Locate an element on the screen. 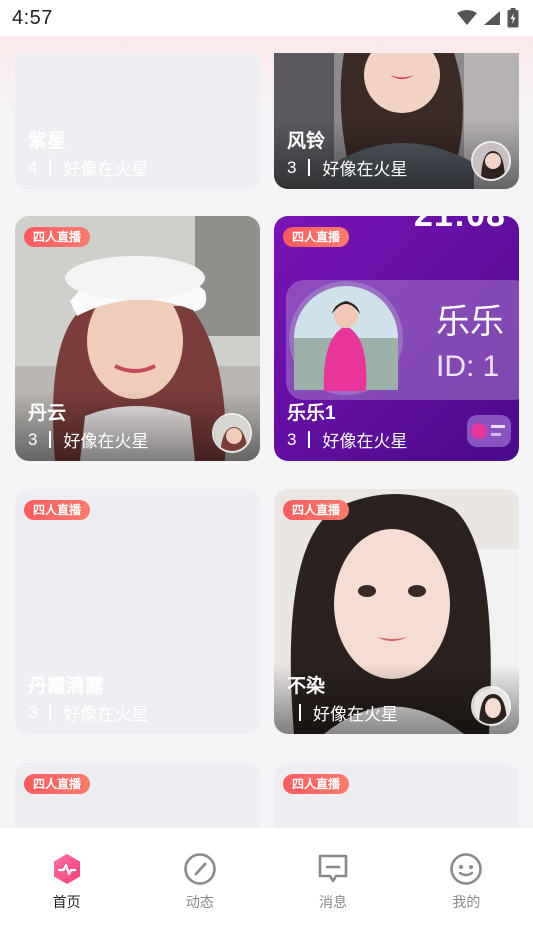  room-card: 四人直播 丹霞清露 3 好像在火星 is located at coordinates (137, 611).